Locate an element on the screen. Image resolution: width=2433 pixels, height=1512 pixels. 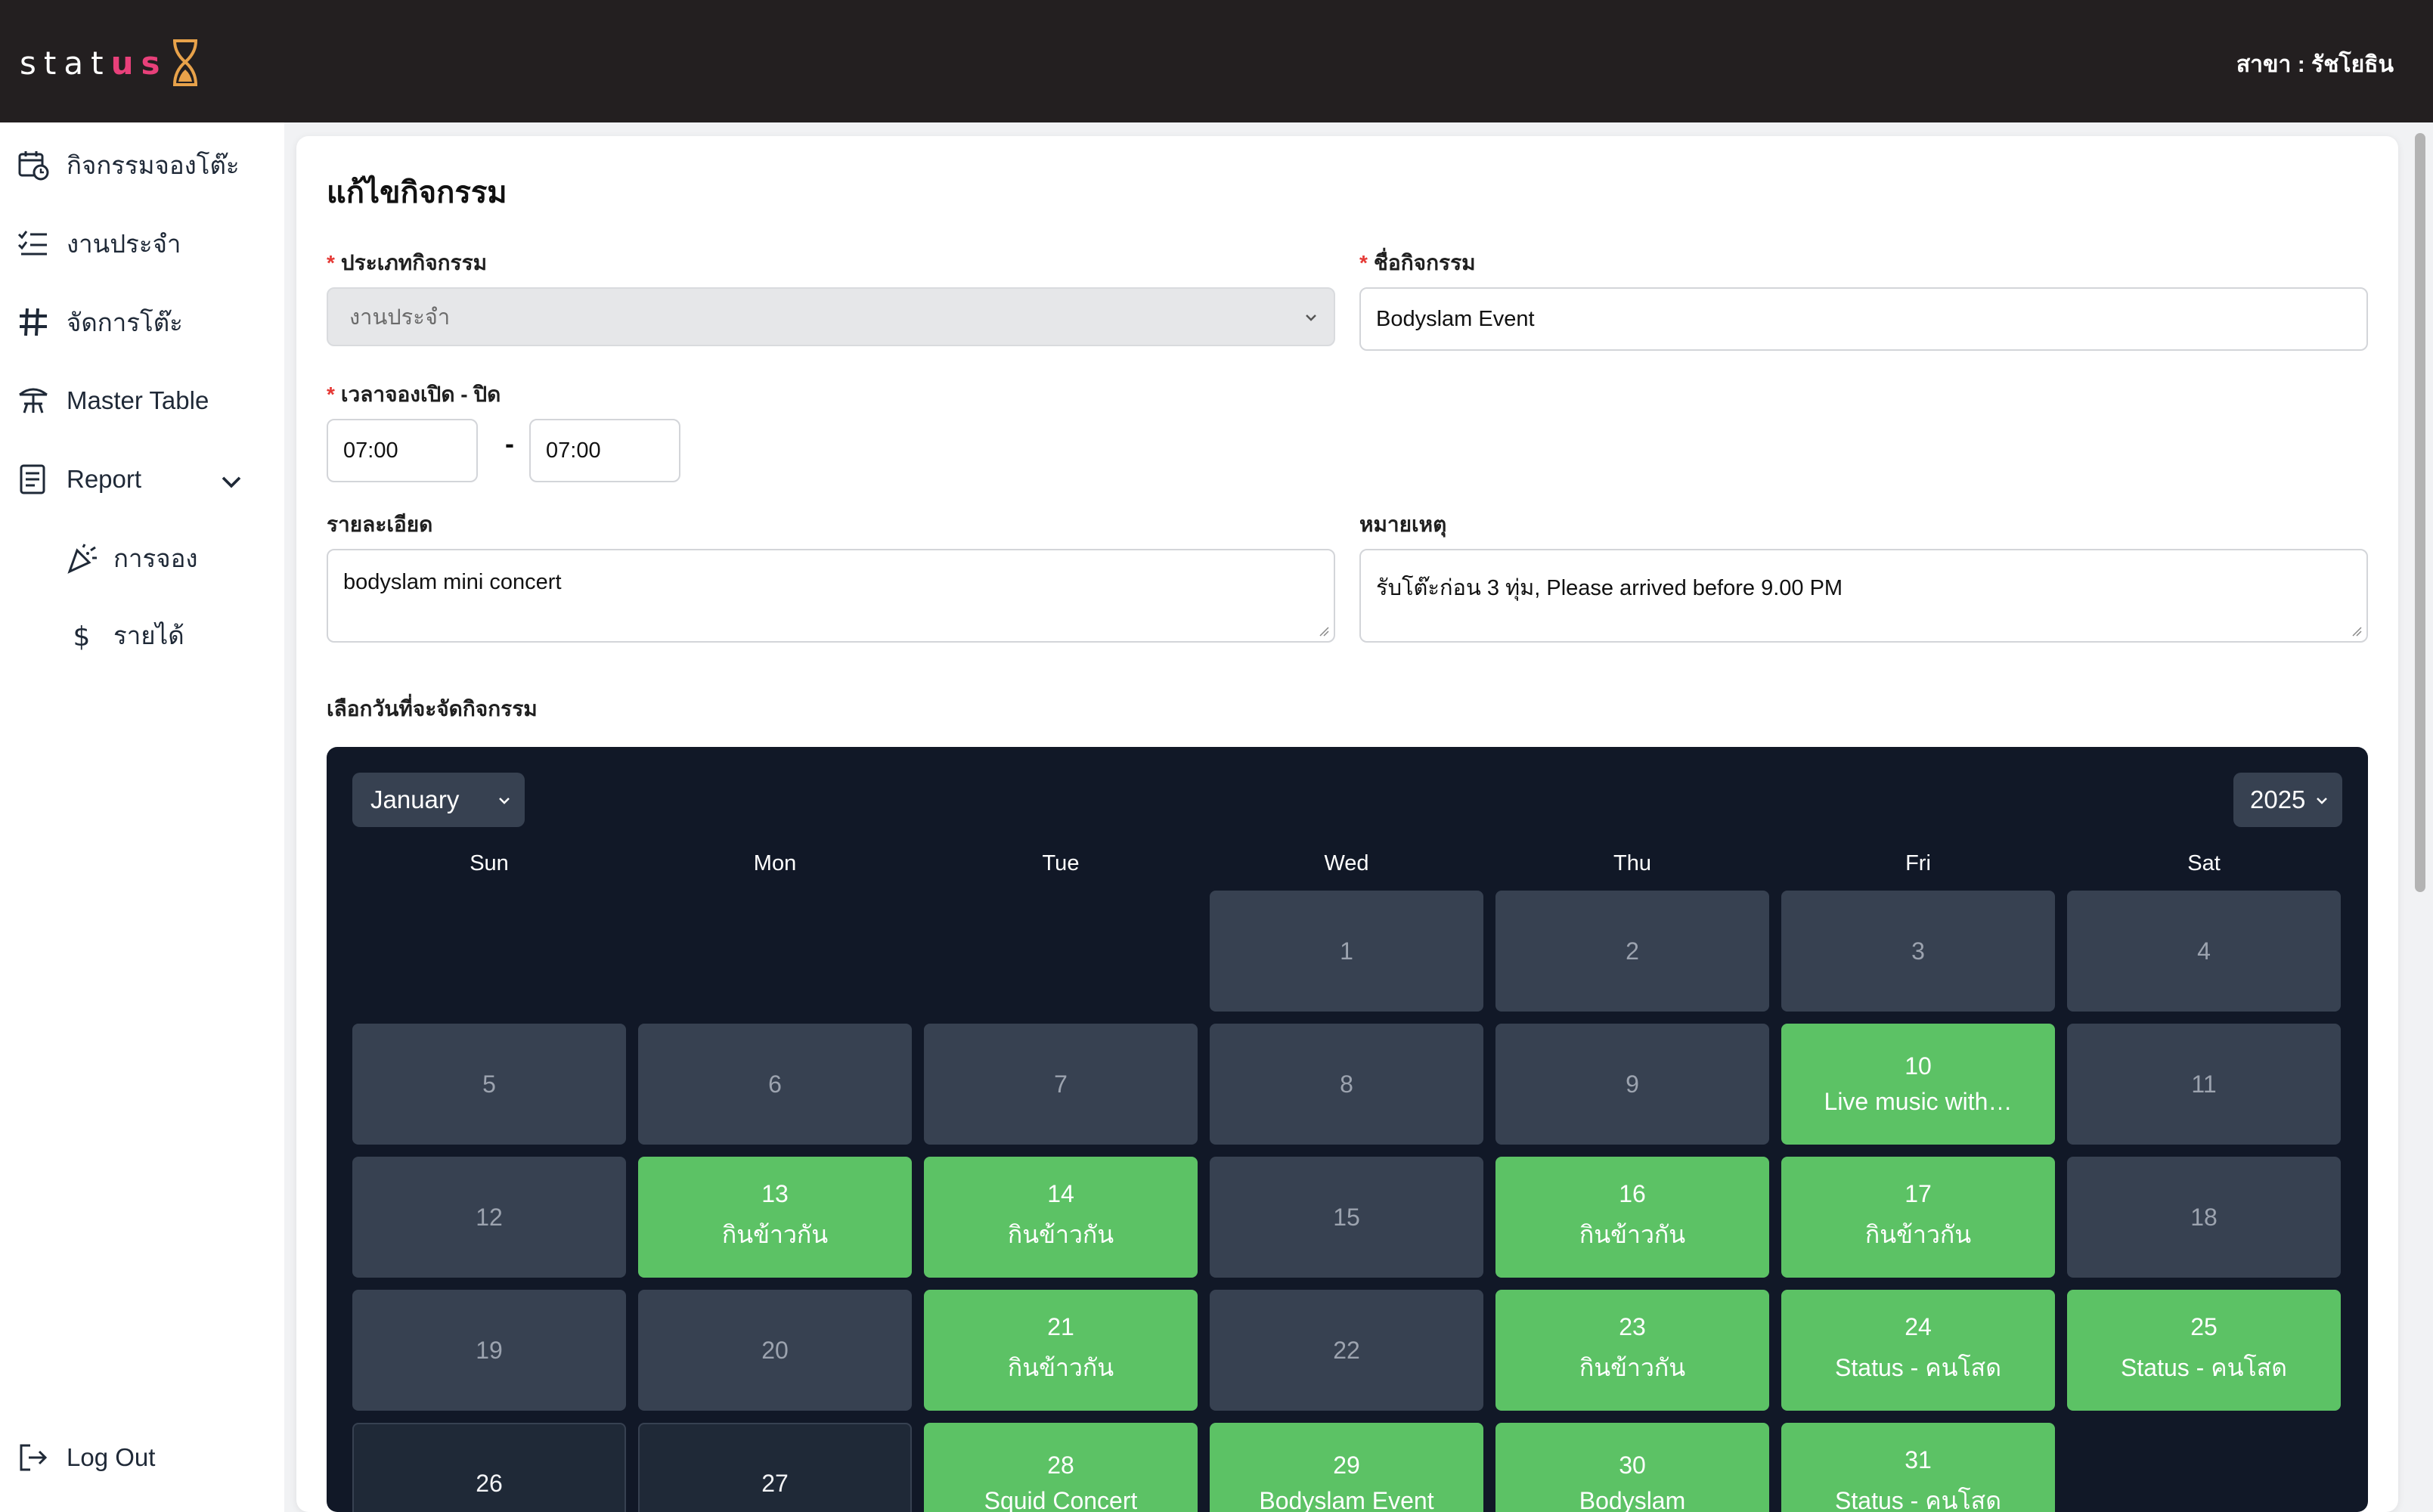
year-select: 2025 is located at coordinates (2287, 800).